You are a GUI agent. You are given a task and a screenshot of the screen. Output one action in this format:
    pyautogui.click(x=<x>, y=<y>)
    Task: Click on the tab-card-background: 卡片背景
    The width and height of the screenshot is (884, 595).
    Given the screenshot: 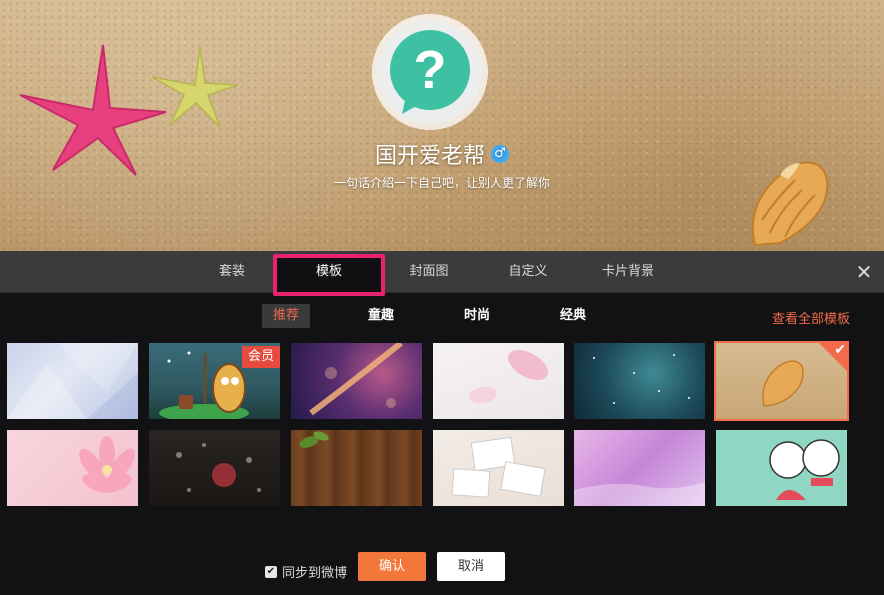 What is the action you would take?
    pyautogui.click(x=628, y=272)
    